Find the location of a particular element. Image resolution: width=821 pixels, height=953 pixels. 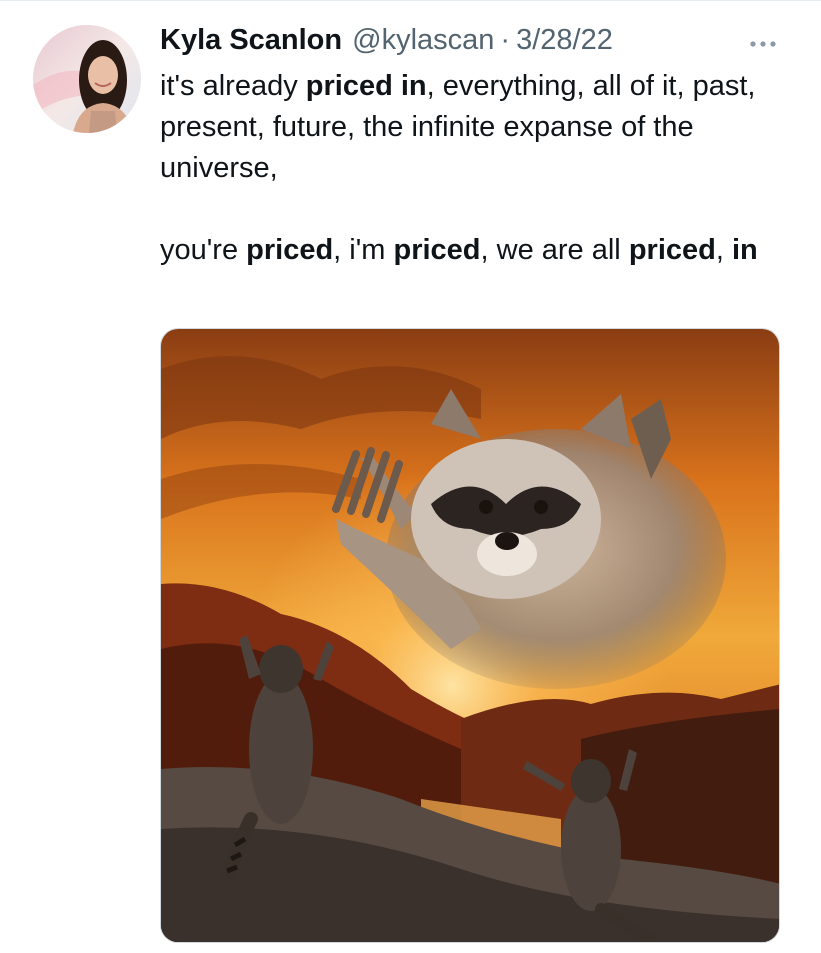

author-handle: @kylascan is located at coordinates (423, 40).